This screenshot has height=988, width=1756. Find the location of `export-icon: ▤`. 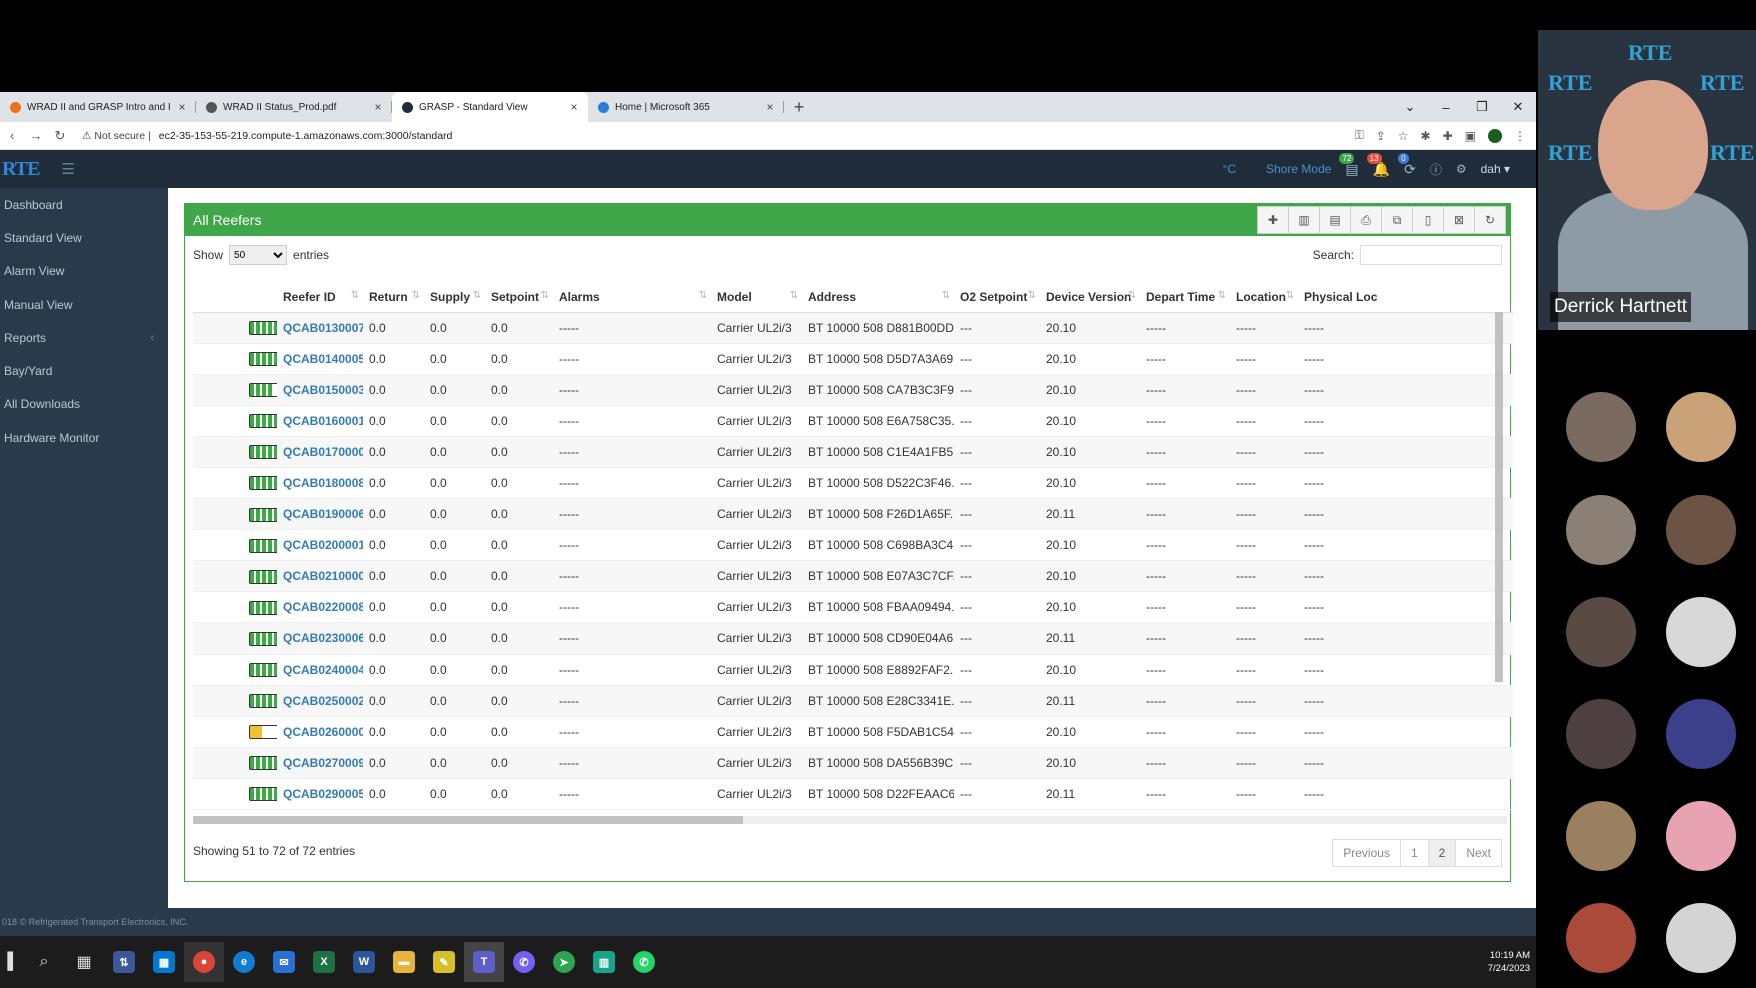

export-icon: ▤ is located at coordinates (1335, 220).